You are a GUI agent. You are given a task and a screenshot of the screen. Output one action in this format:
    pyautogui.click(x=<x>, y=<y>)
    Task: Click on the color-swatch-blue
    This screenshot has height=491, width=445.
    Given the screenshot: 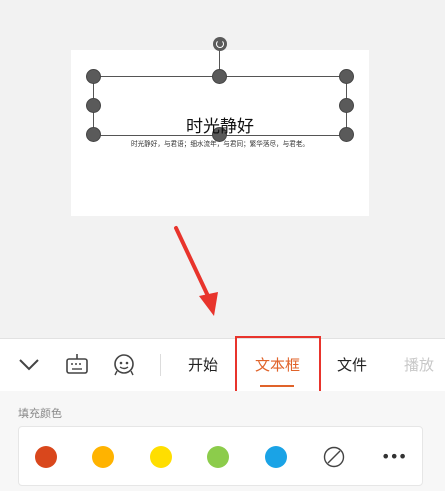 What is the action you would take?
    pyautogui.click(x=276, y=457)
    